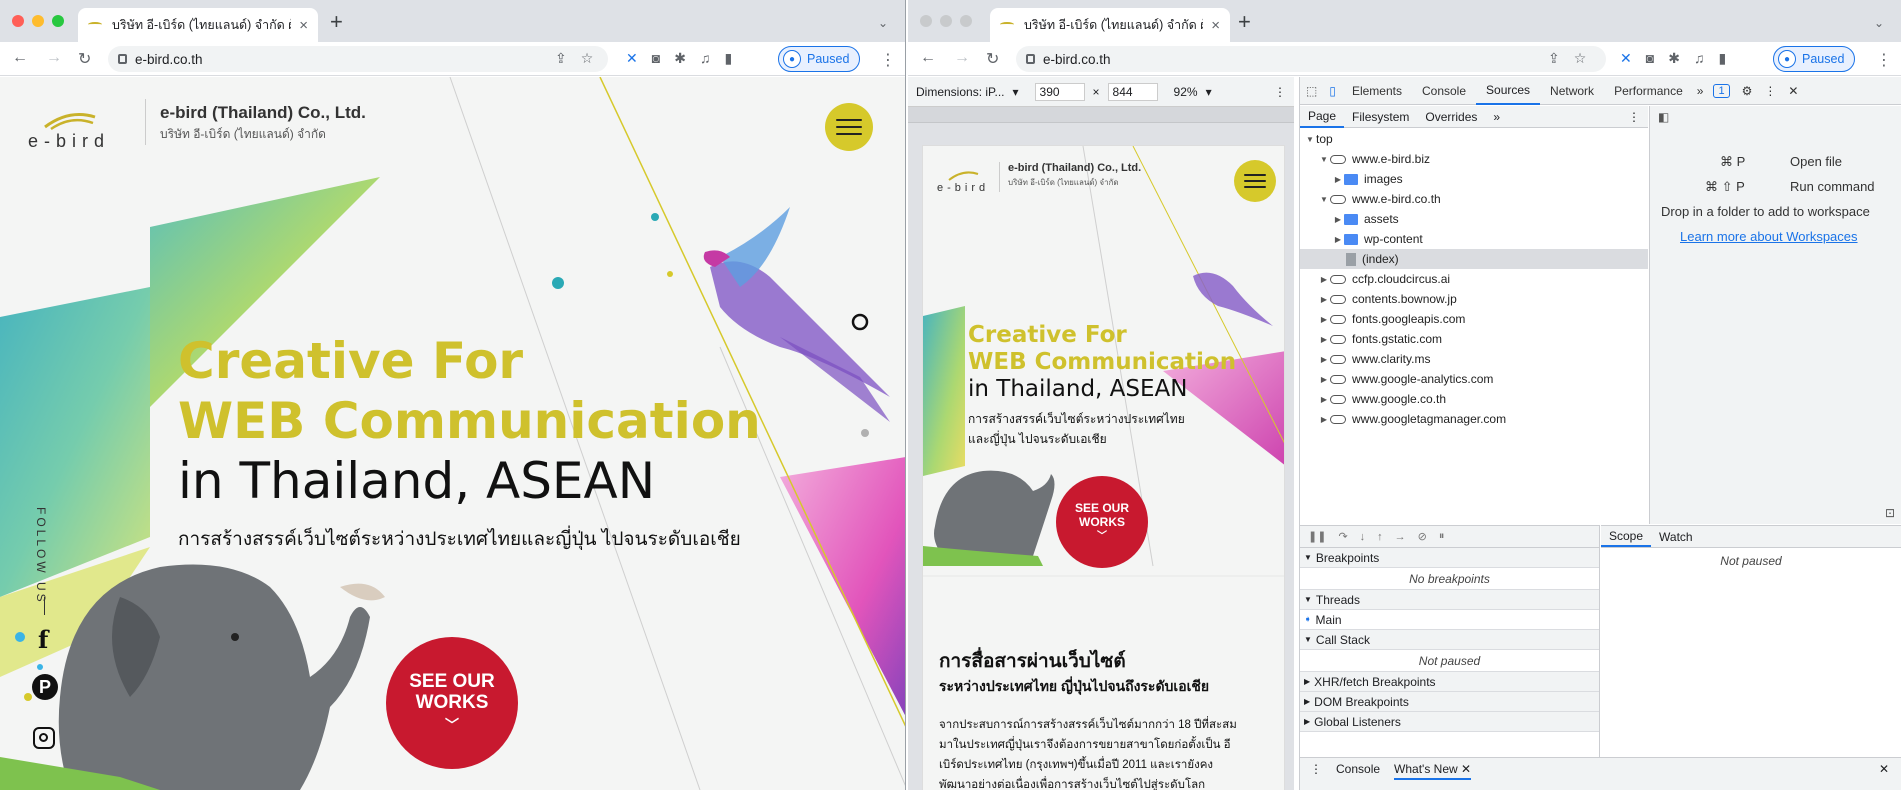 This screenshot has height=790, width=1901. Describe the element at coordinates (45, 687) in the screenshot. I see `pinterest-icon: P` at that location.